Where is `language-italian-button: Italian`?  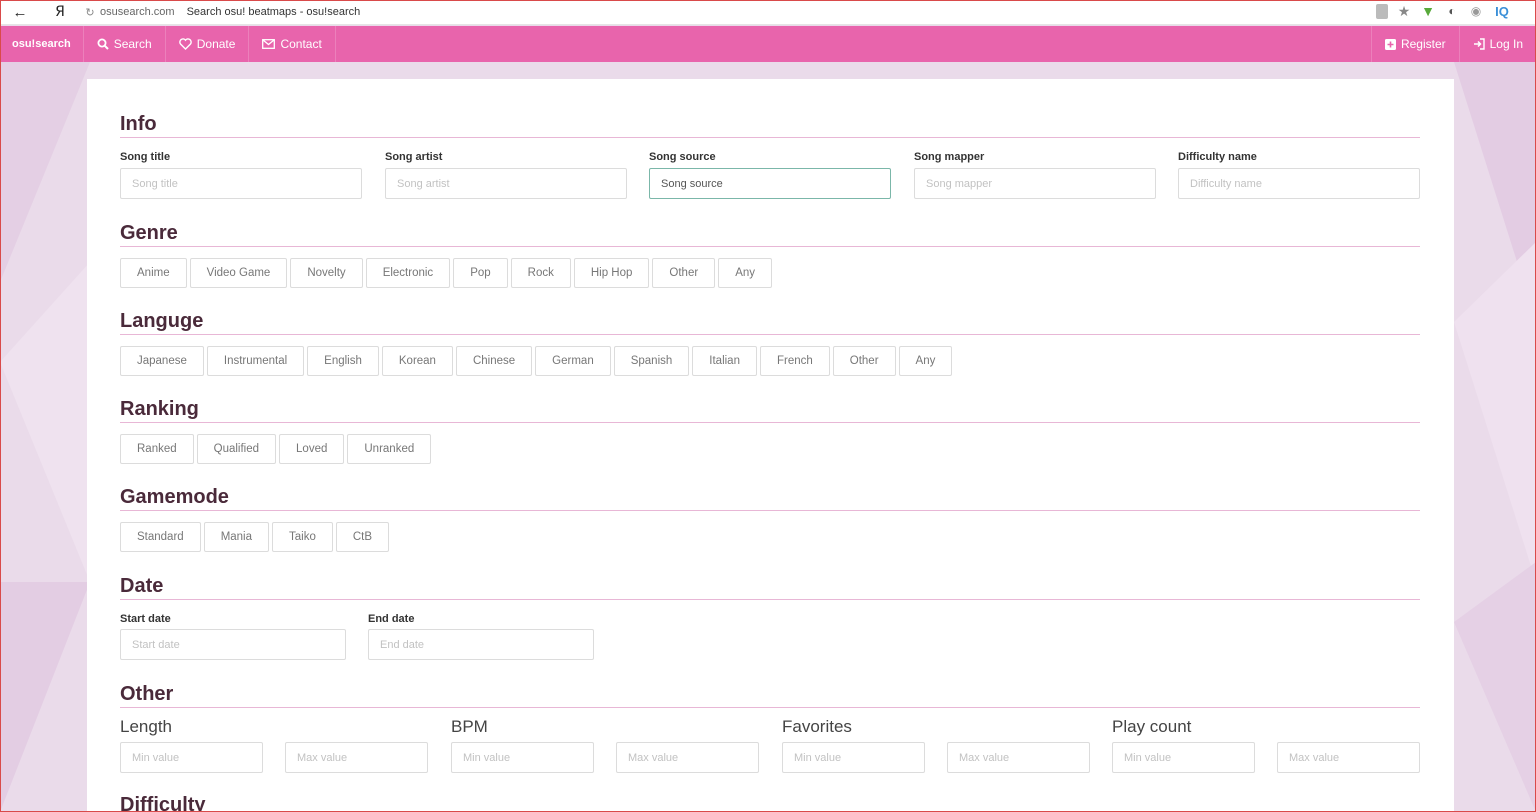 language-italian-button: Italian is located at coordinates (724, 361).